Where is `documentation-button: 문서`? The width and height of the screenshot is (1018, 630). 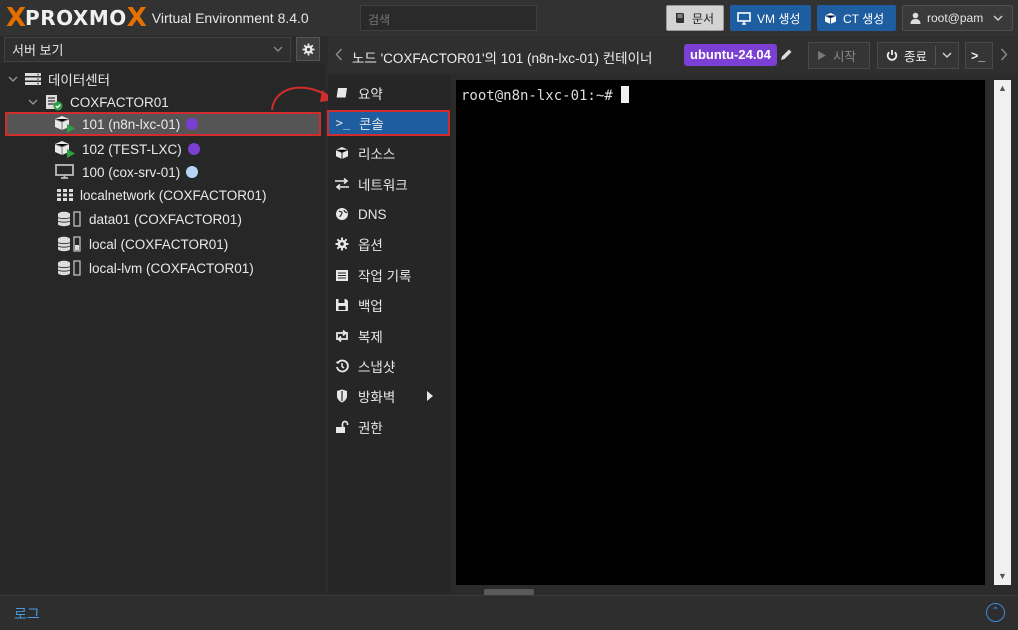
documentation-button: 문서 is located at coordinates (695, 18).